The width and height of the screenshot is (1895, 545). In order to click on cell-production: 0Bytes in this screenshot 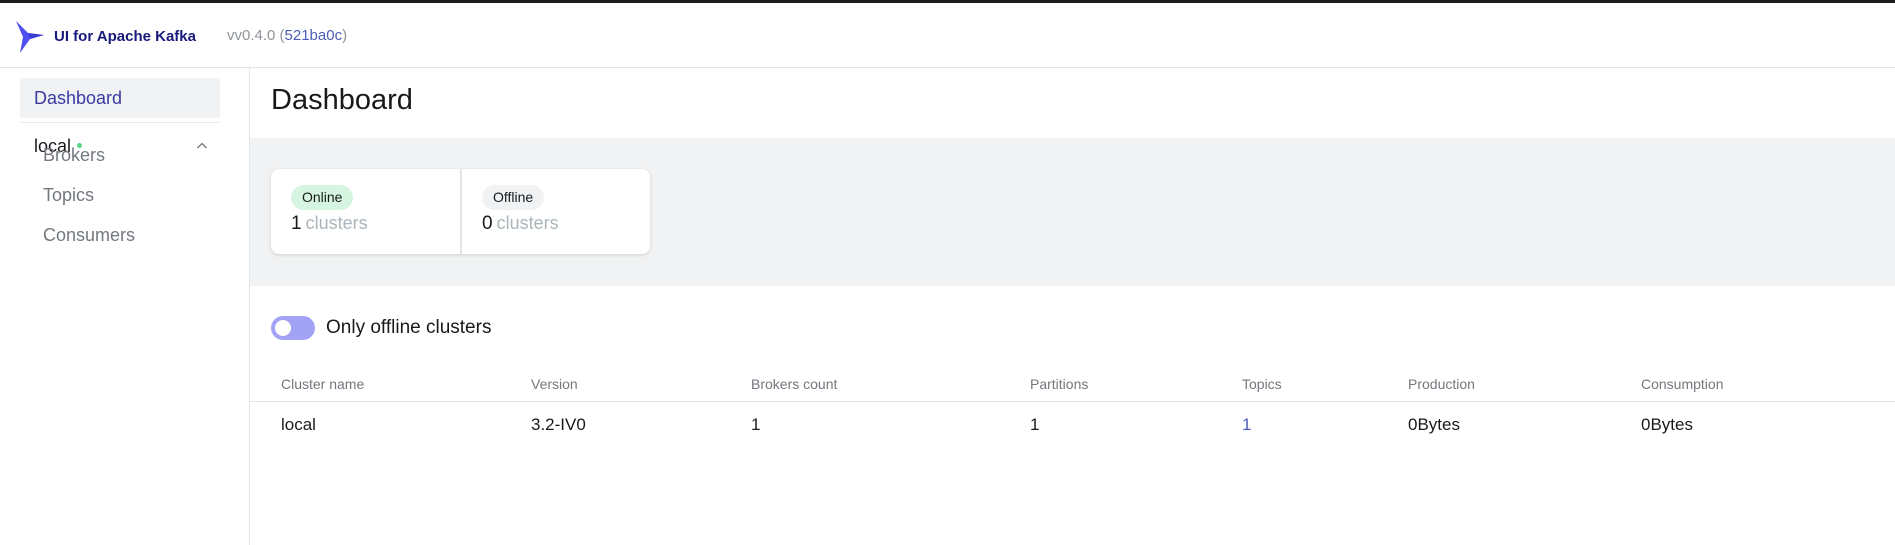, I will do `click(1434, 424)`.